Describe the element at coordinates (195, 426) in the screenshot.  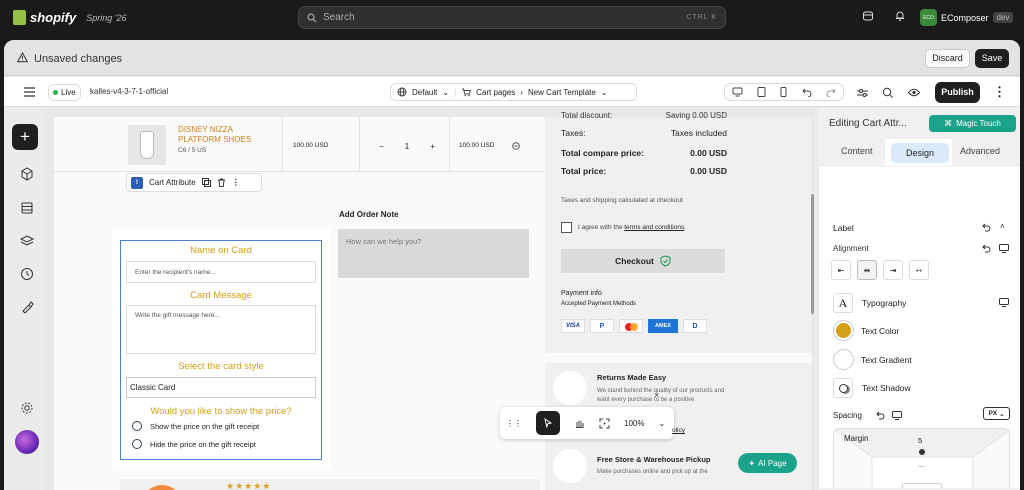
I see `price-option-show: Show the price on the gift receipt` at that location.